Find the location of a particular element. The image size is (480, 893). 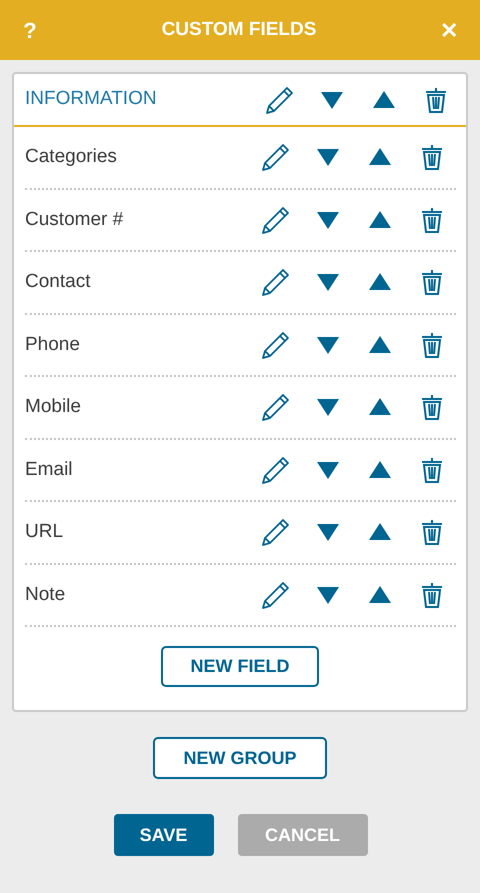

new-field-button: NEW FIELD is located at coordinates (240, 666).